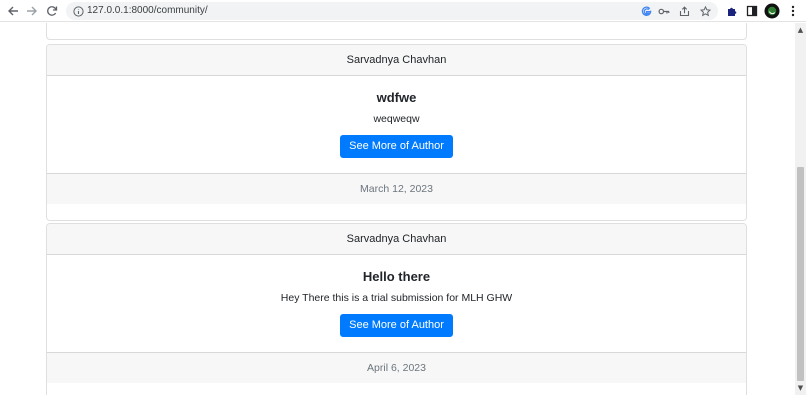 The width and height of the screenshot is (806, 395). What do you see at coordinates (396, 97) in the screenshot?
I see `post-title: wdfwe` at bounding box center [396, 97].